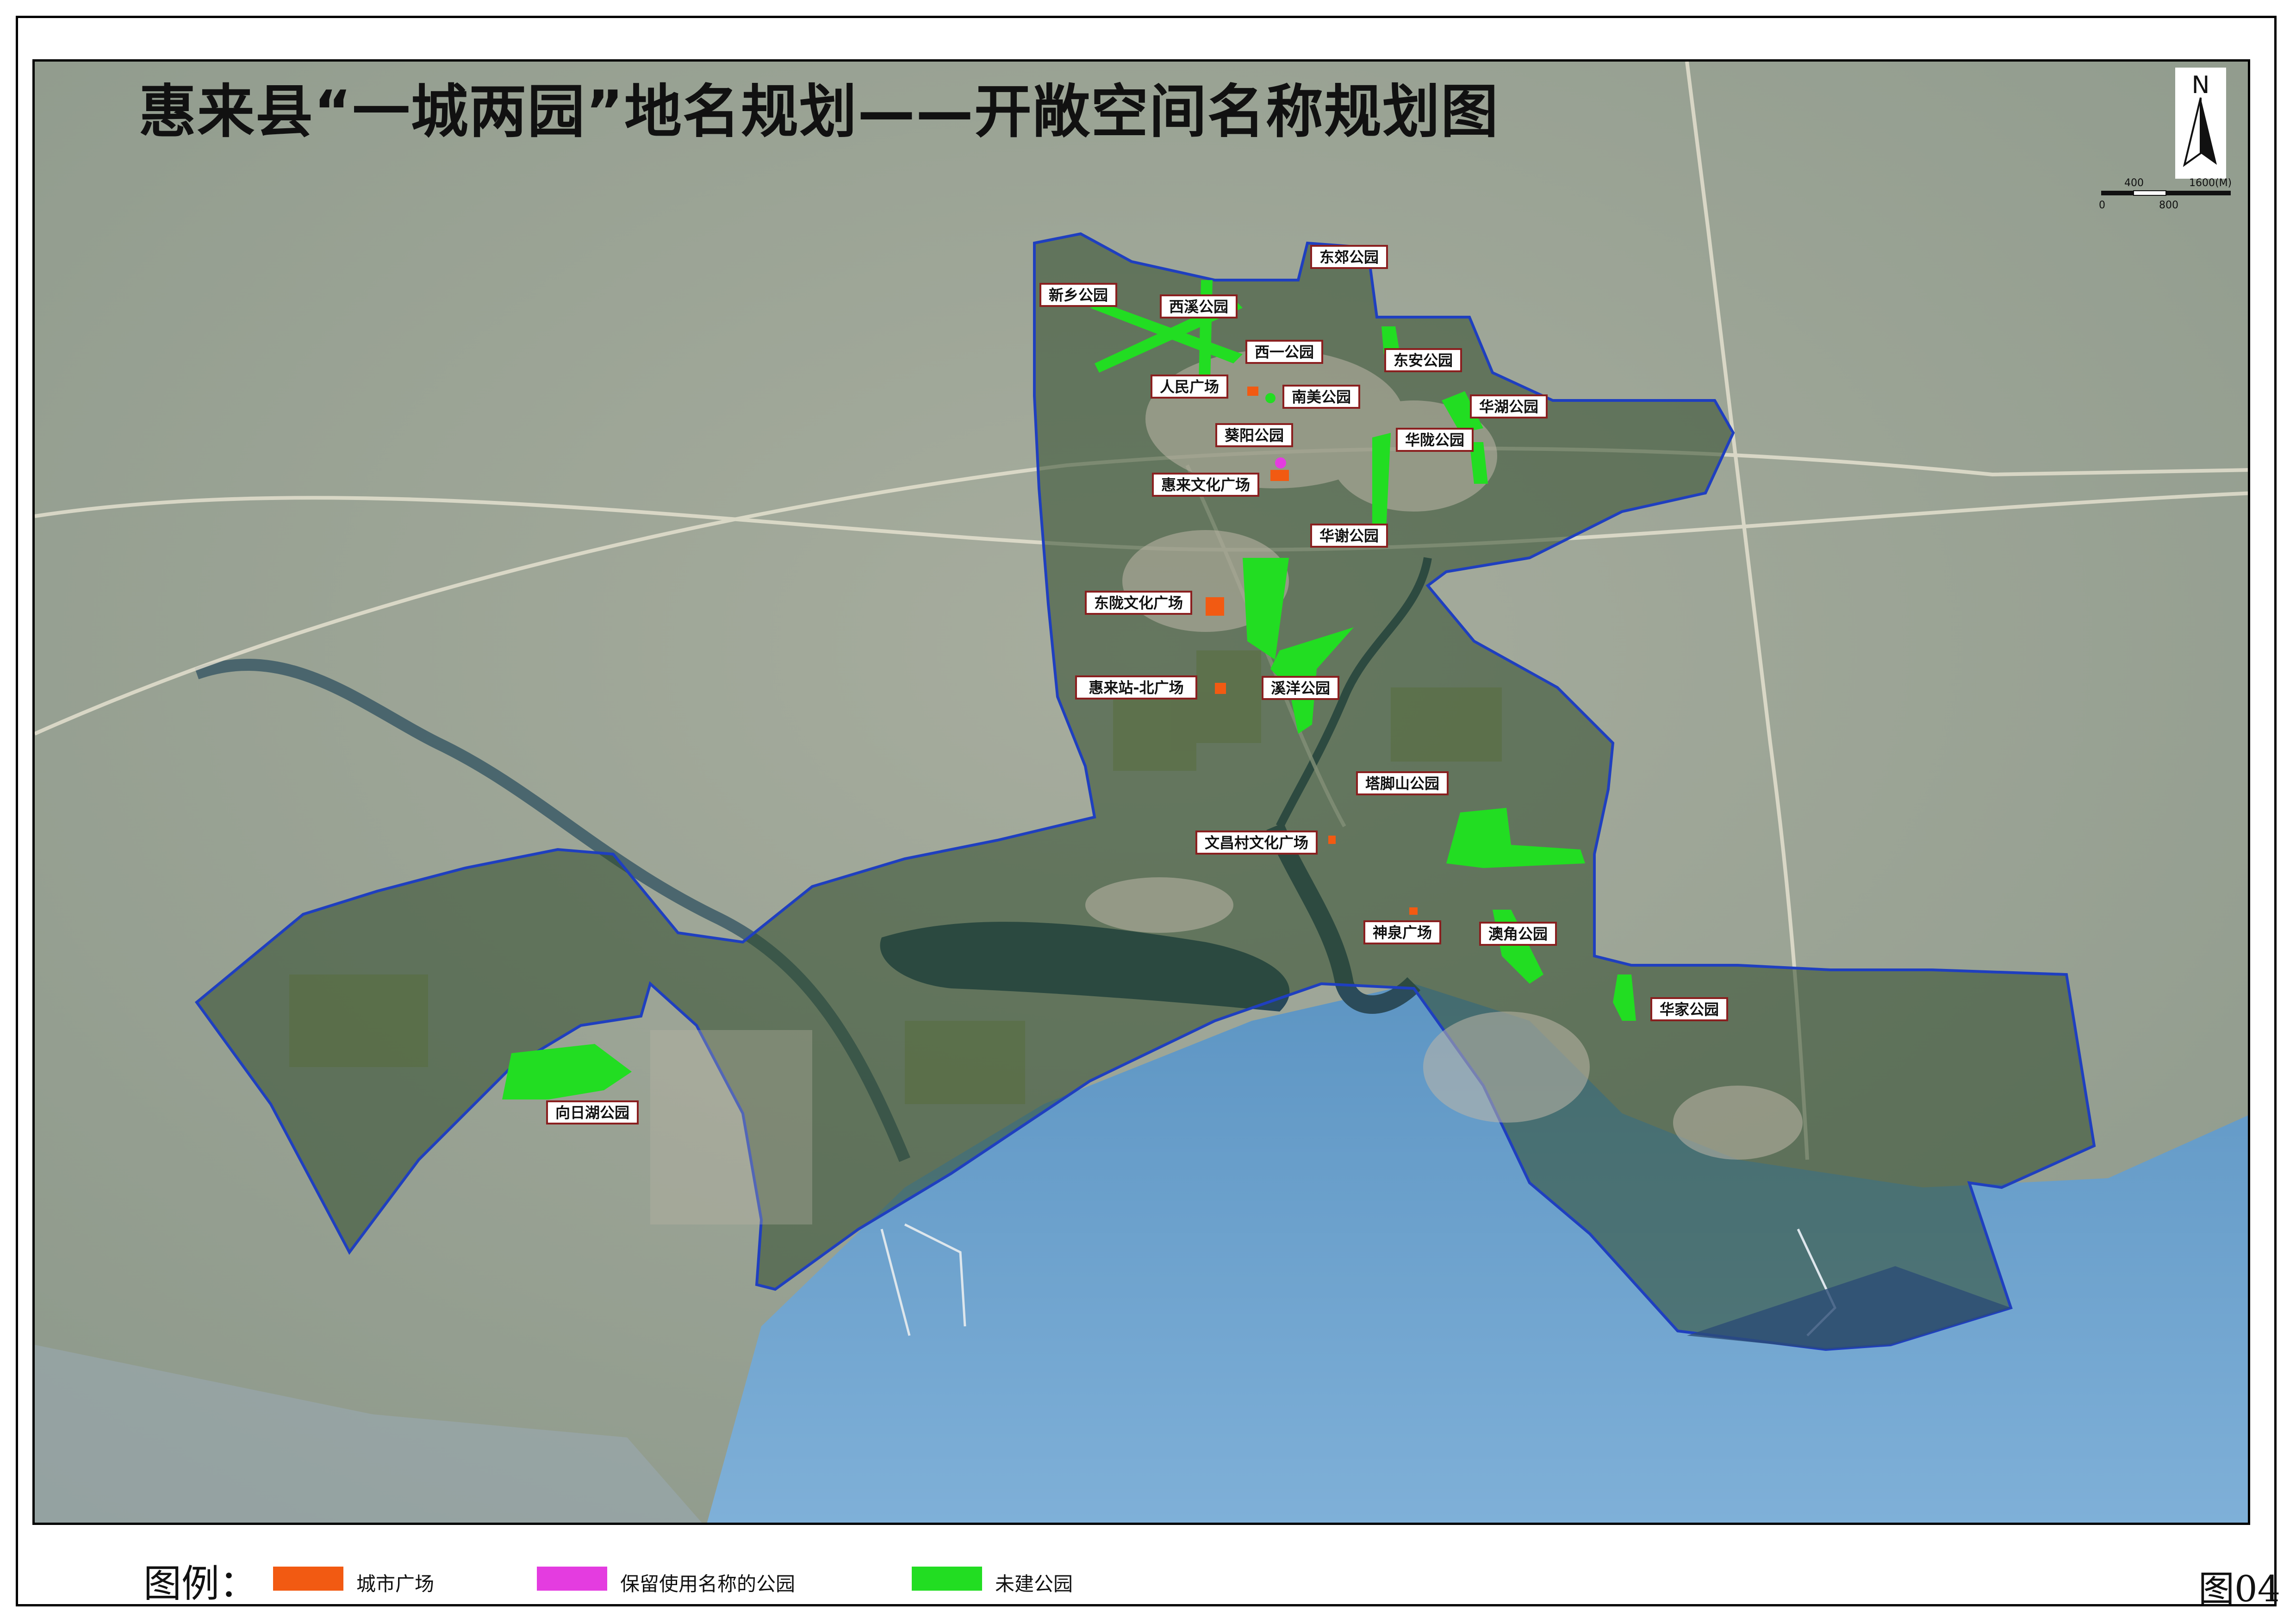 The width and height of the screenshot is (2296, 1624). I want to click on place-name-plaza: 东陇文化广场, so click(1138, 603).